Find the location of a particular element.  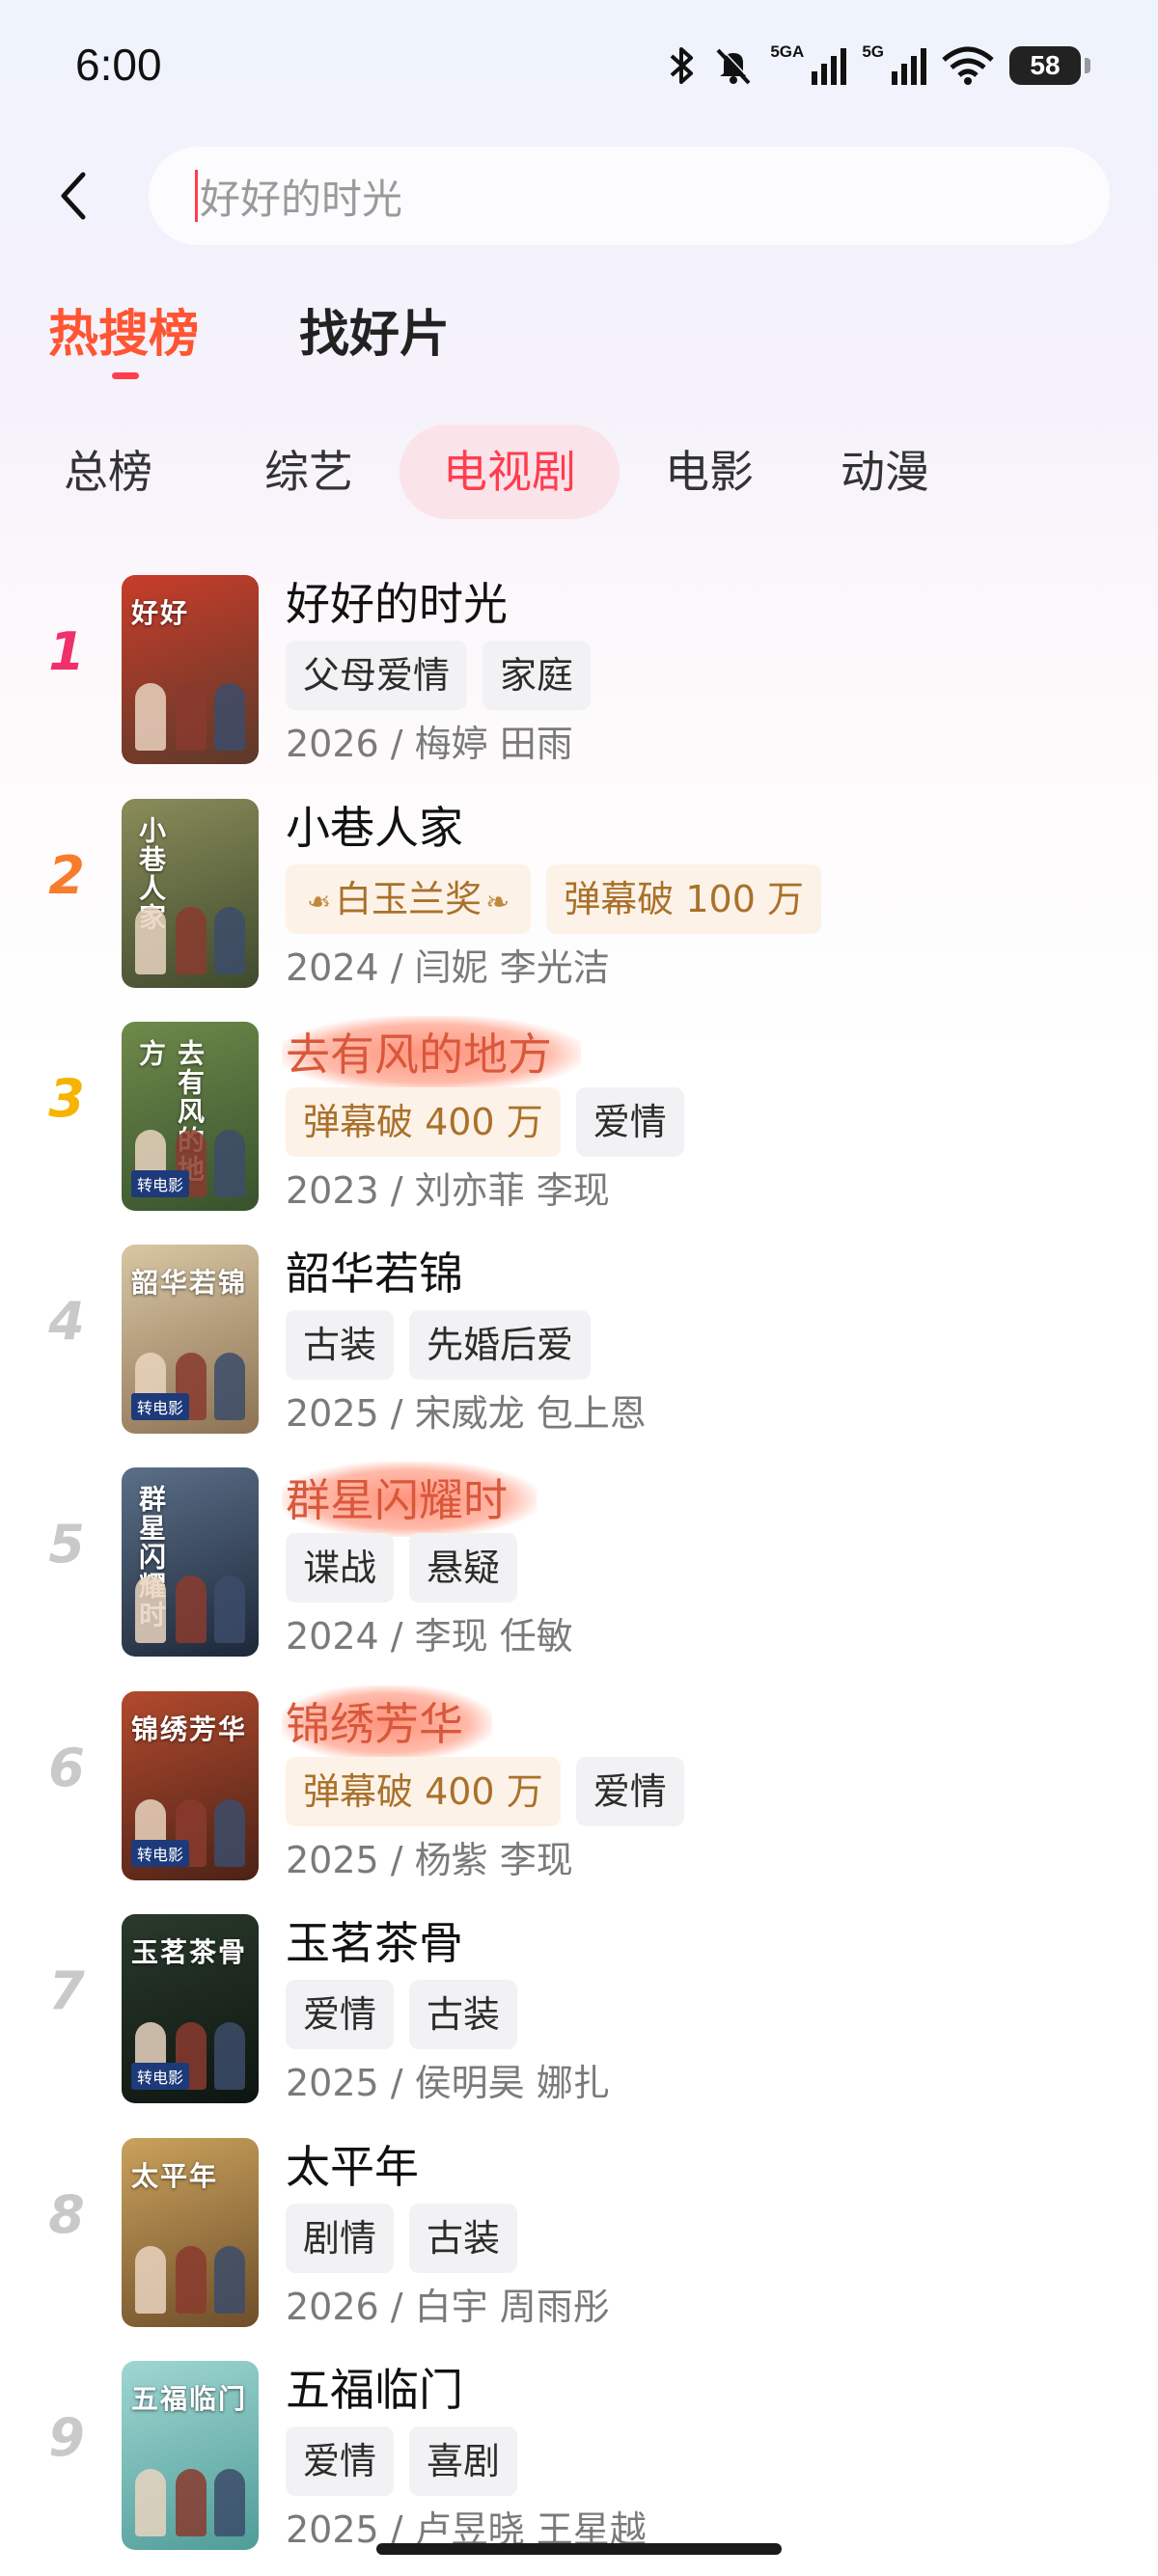

bluetooth-icon is located at coordinates (682, 65).